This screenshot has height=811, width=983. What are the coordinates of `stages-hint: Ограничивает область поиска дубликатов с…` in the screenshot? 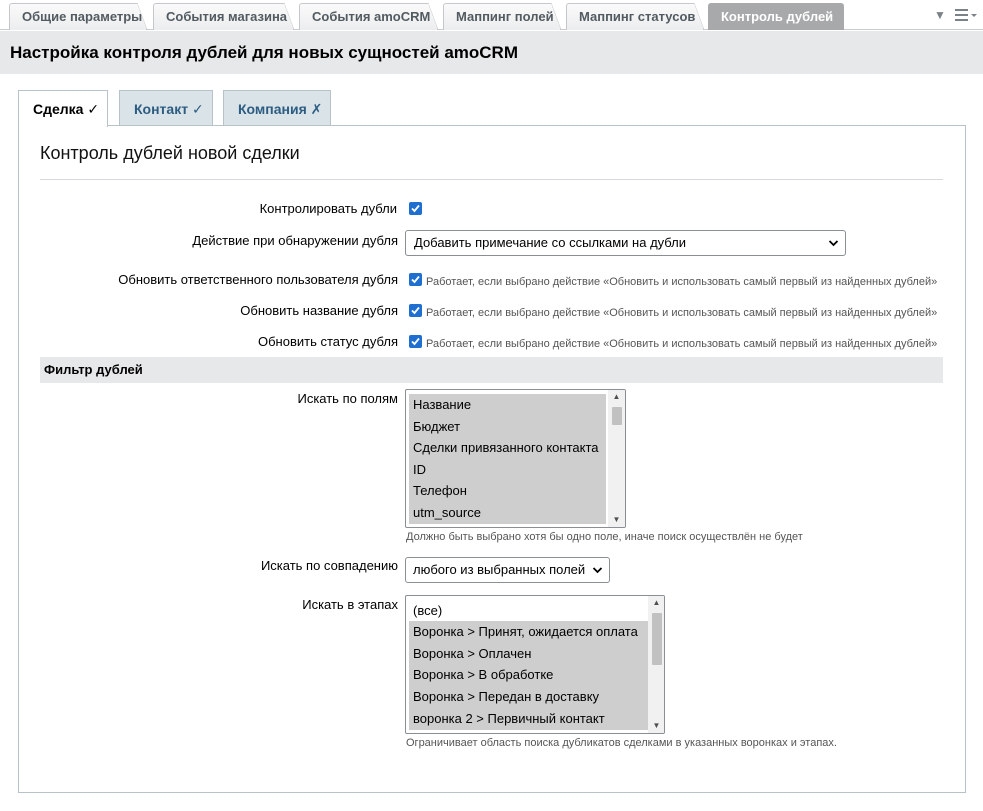 It's located at (621, 743).